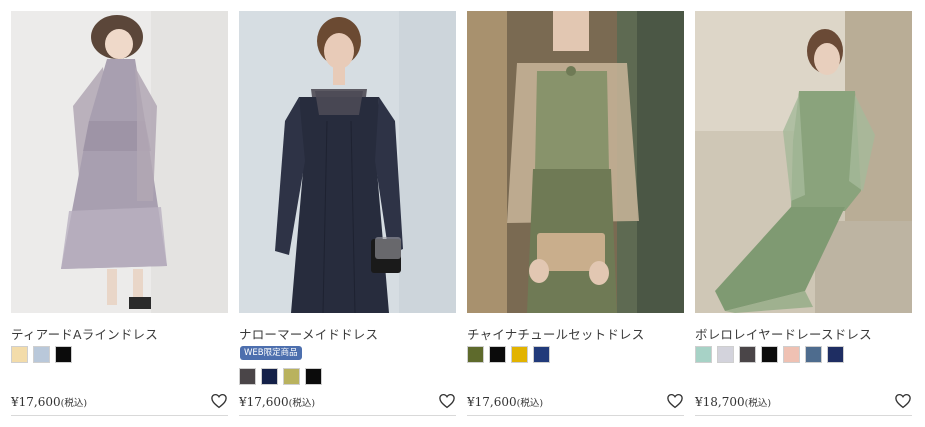  What do you see at coordinates (84, 333) in the screenshot?
I see `product-name: ティアードAラインドレス` at bounding box center [84, 333].